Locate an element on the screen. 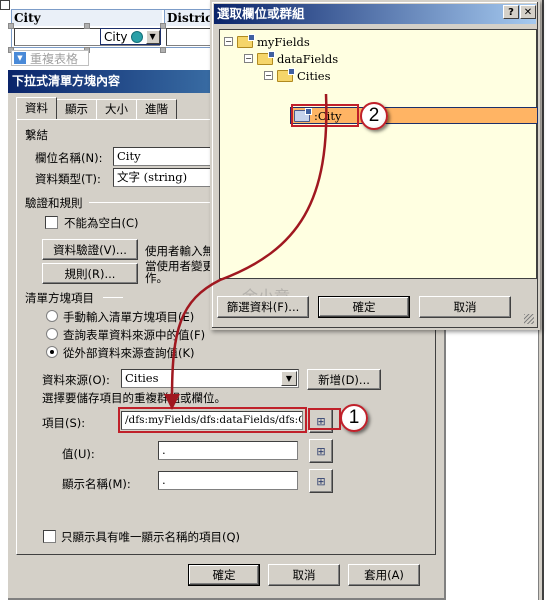 Image resolution: width=547 pixels, height=603 pixels. arrowhead is located at coordinates (172, 402).